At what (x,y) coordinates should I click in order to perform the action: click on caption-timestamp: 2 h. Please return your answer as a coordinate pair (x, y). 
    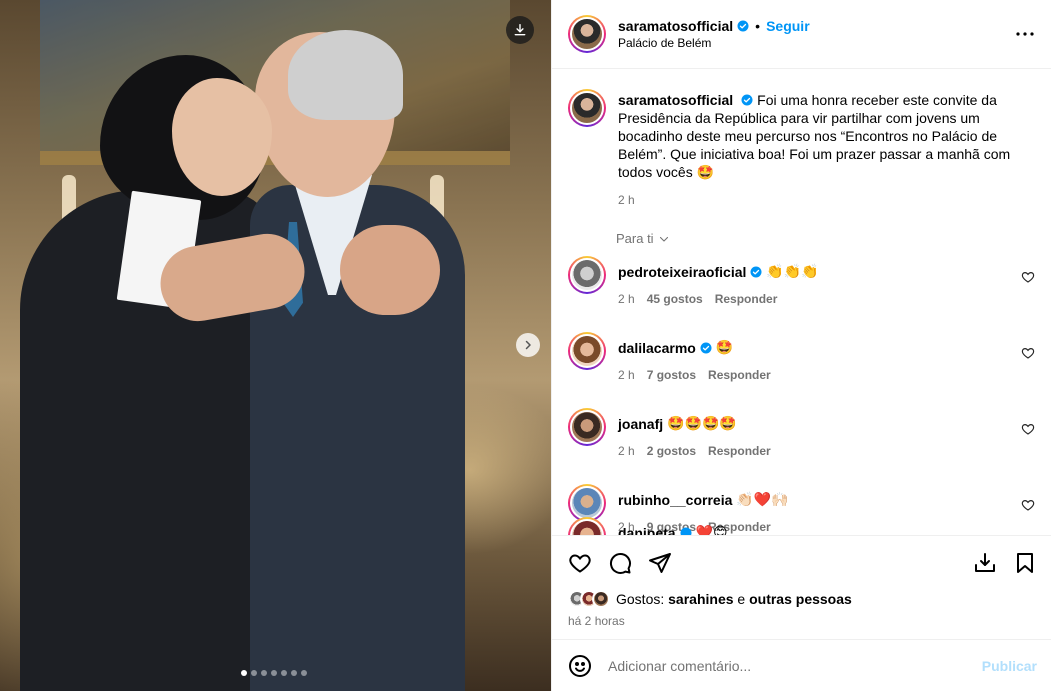
    Looking at the image, I should click on (826, 200).